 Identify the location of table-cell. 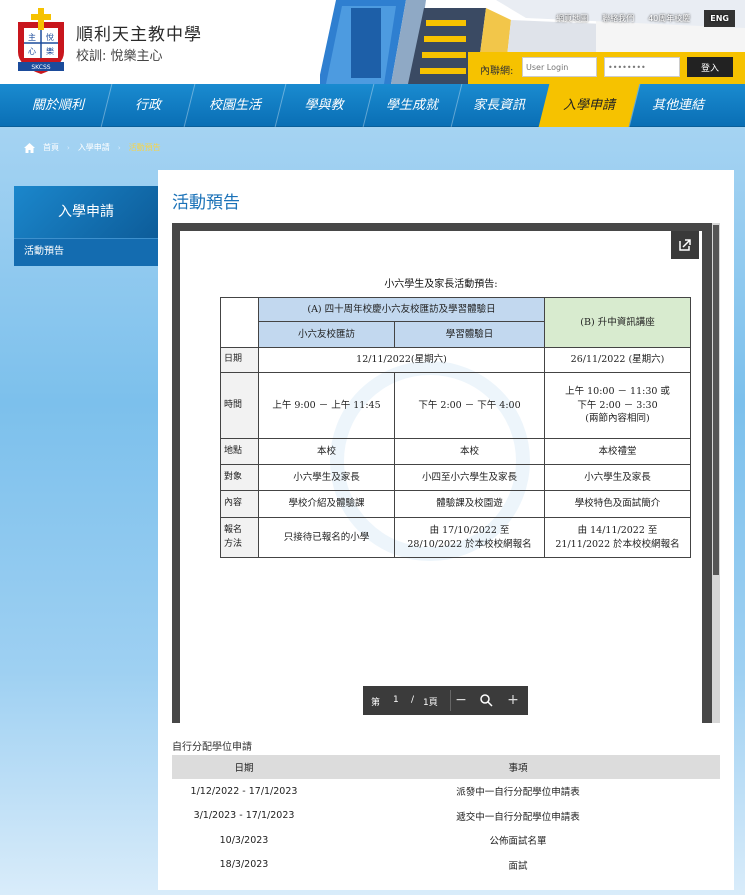
(239, 322).